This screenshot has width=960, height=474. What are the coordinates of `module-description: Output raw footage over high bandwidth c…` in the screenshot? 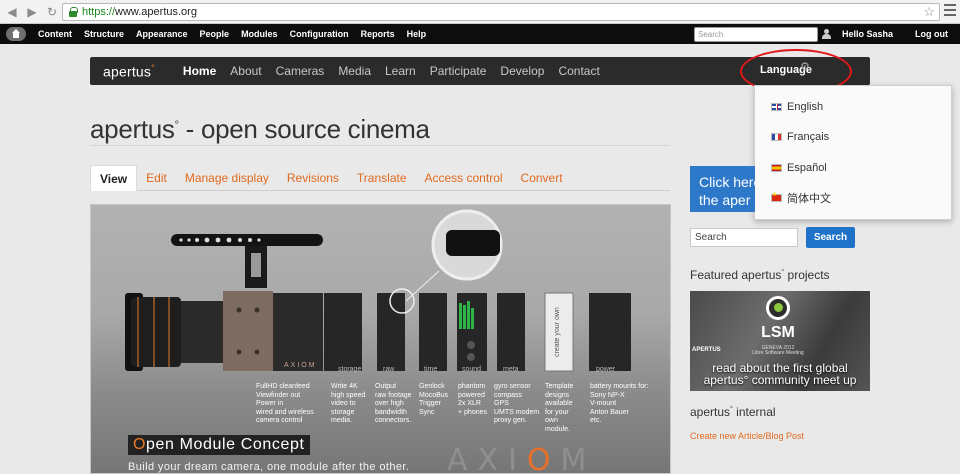 It's located at (393, 403).